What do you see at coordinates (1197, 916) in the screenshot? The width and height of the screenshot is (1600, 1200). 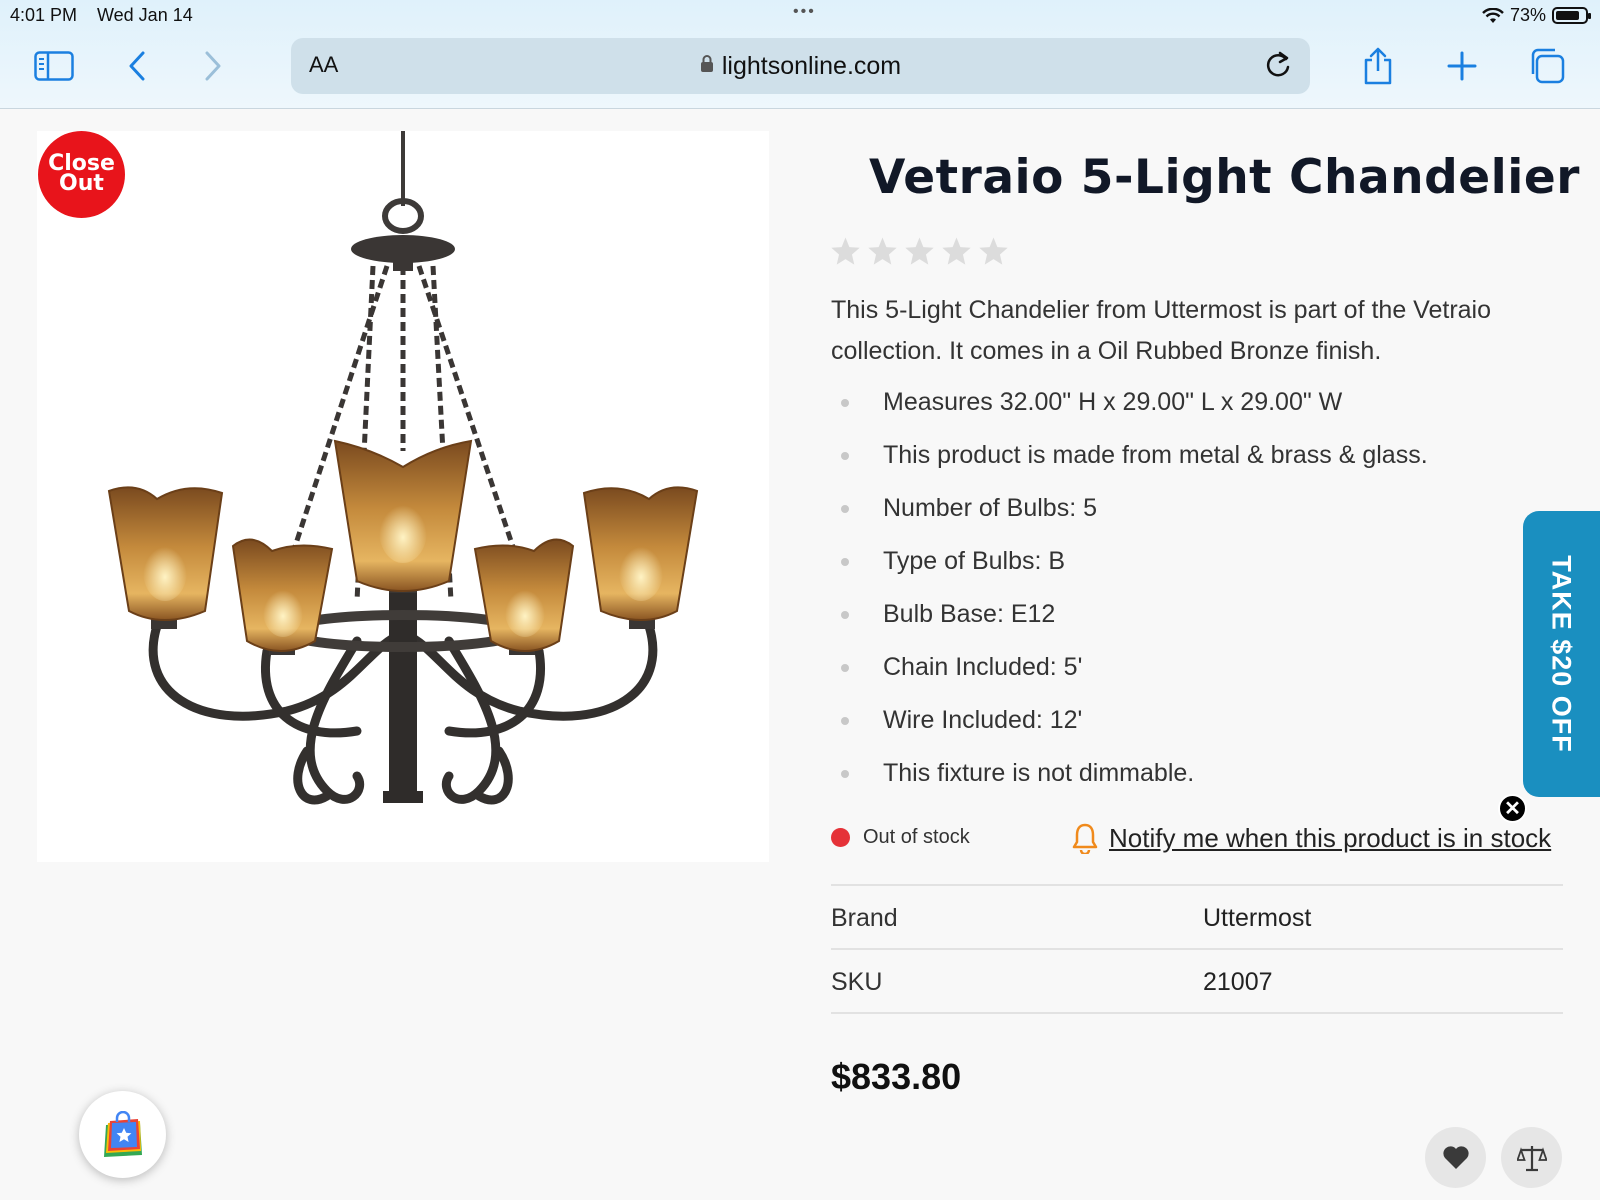 I see `spec-row-brand: Brand Uttermost` at bounding box center [1197, 916].